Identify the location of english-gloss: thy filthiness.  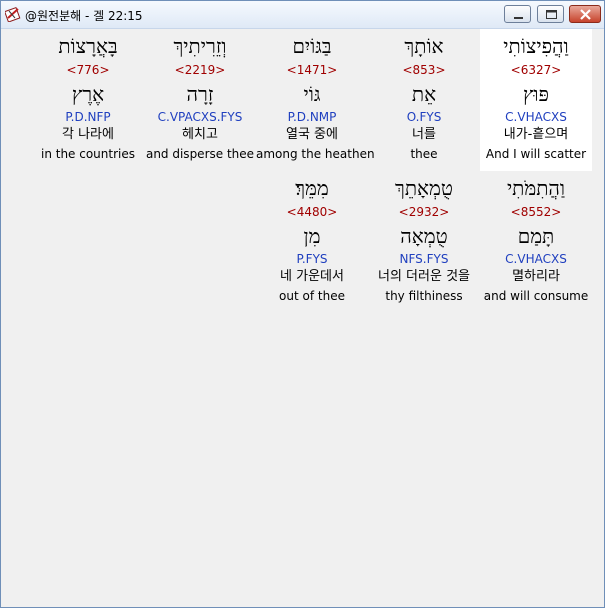
(424, 296).